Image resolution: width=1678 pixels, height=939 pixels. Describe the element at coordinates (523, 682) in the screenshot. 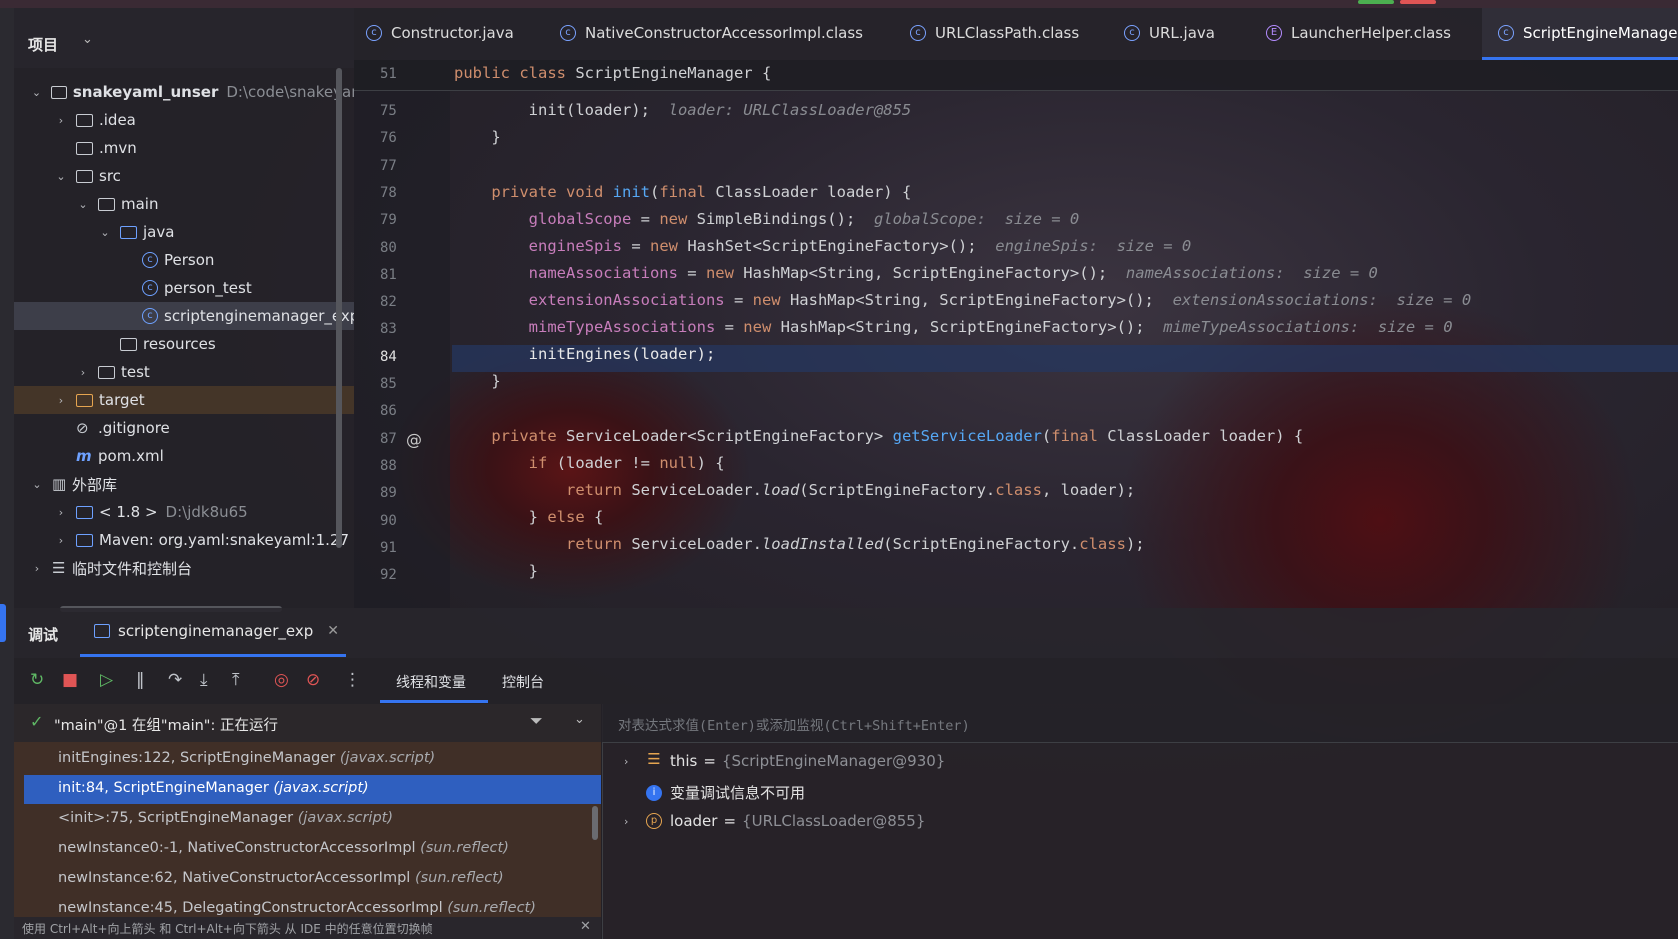

I see `tab-console: 控制台` at that location.